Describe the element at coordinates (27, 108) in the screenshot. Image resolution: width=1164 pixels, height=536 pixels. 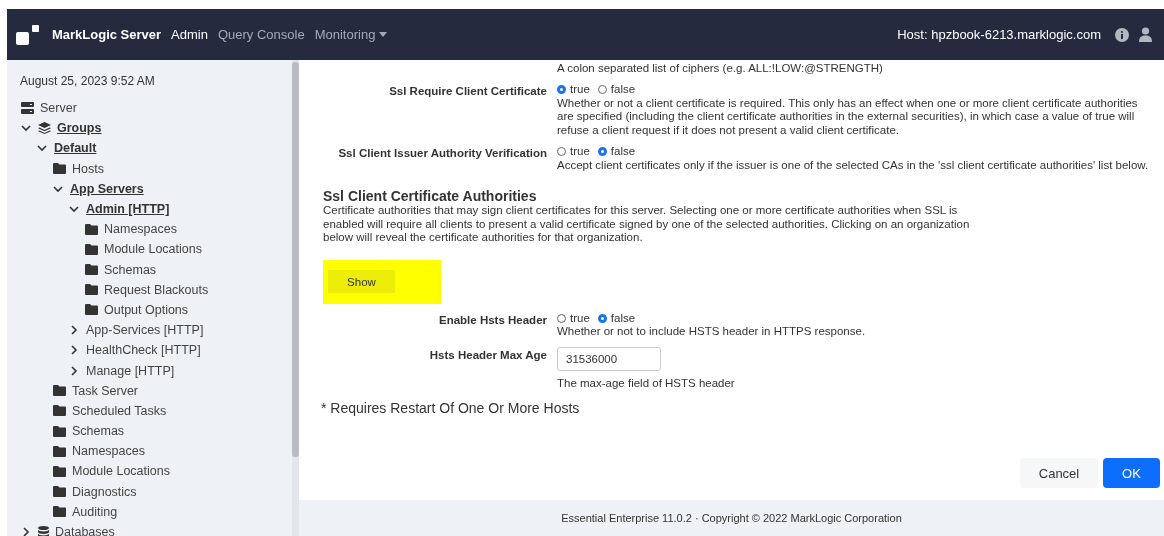
I see `server-icon` at that location.